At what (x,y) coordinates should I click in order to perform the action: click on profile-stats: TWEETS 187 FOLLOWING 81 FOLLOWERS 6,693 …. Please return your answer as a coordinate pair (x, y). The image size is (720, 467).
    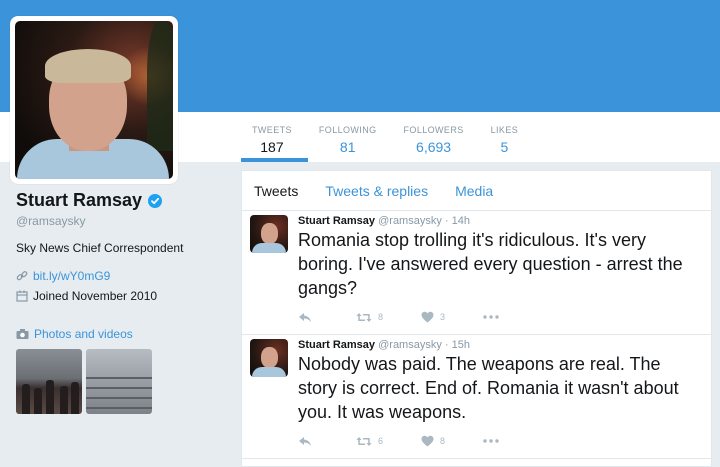
    Looking at the image, I should click on (387, 140).